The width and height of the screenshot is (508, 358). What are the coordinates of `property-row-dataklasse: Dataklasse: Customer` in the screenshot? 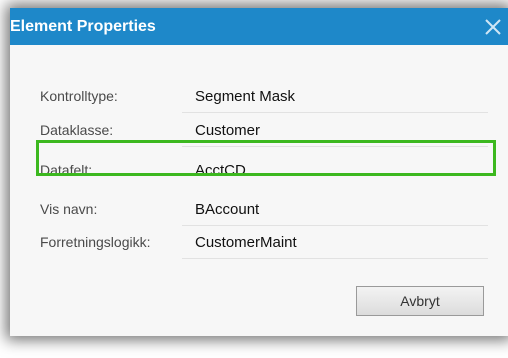 It's located at (258, 130).